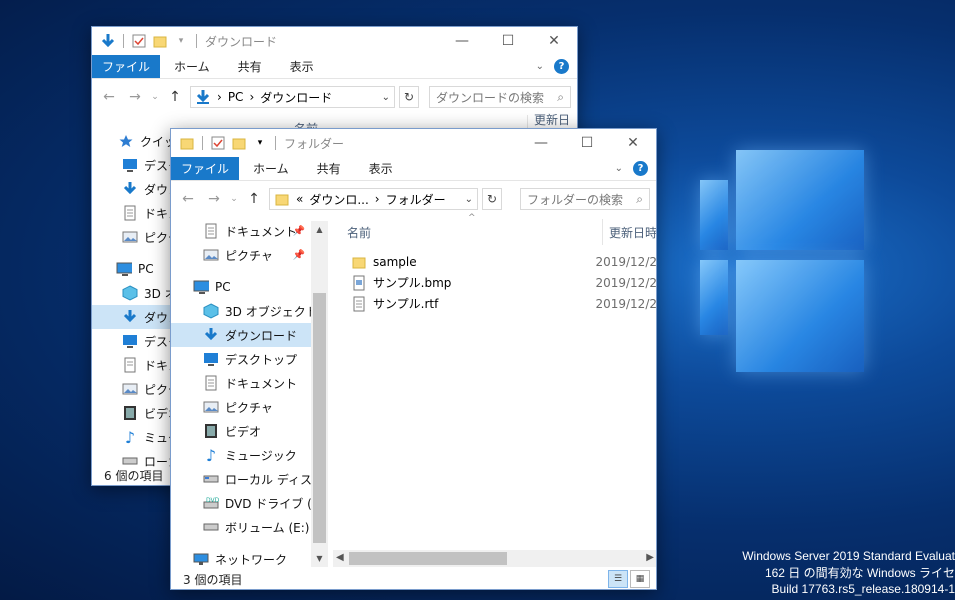  What do you see at coordinates (395, 261) in the screenshot?
I see `file-name: sample` at bounding box center [395, 261].